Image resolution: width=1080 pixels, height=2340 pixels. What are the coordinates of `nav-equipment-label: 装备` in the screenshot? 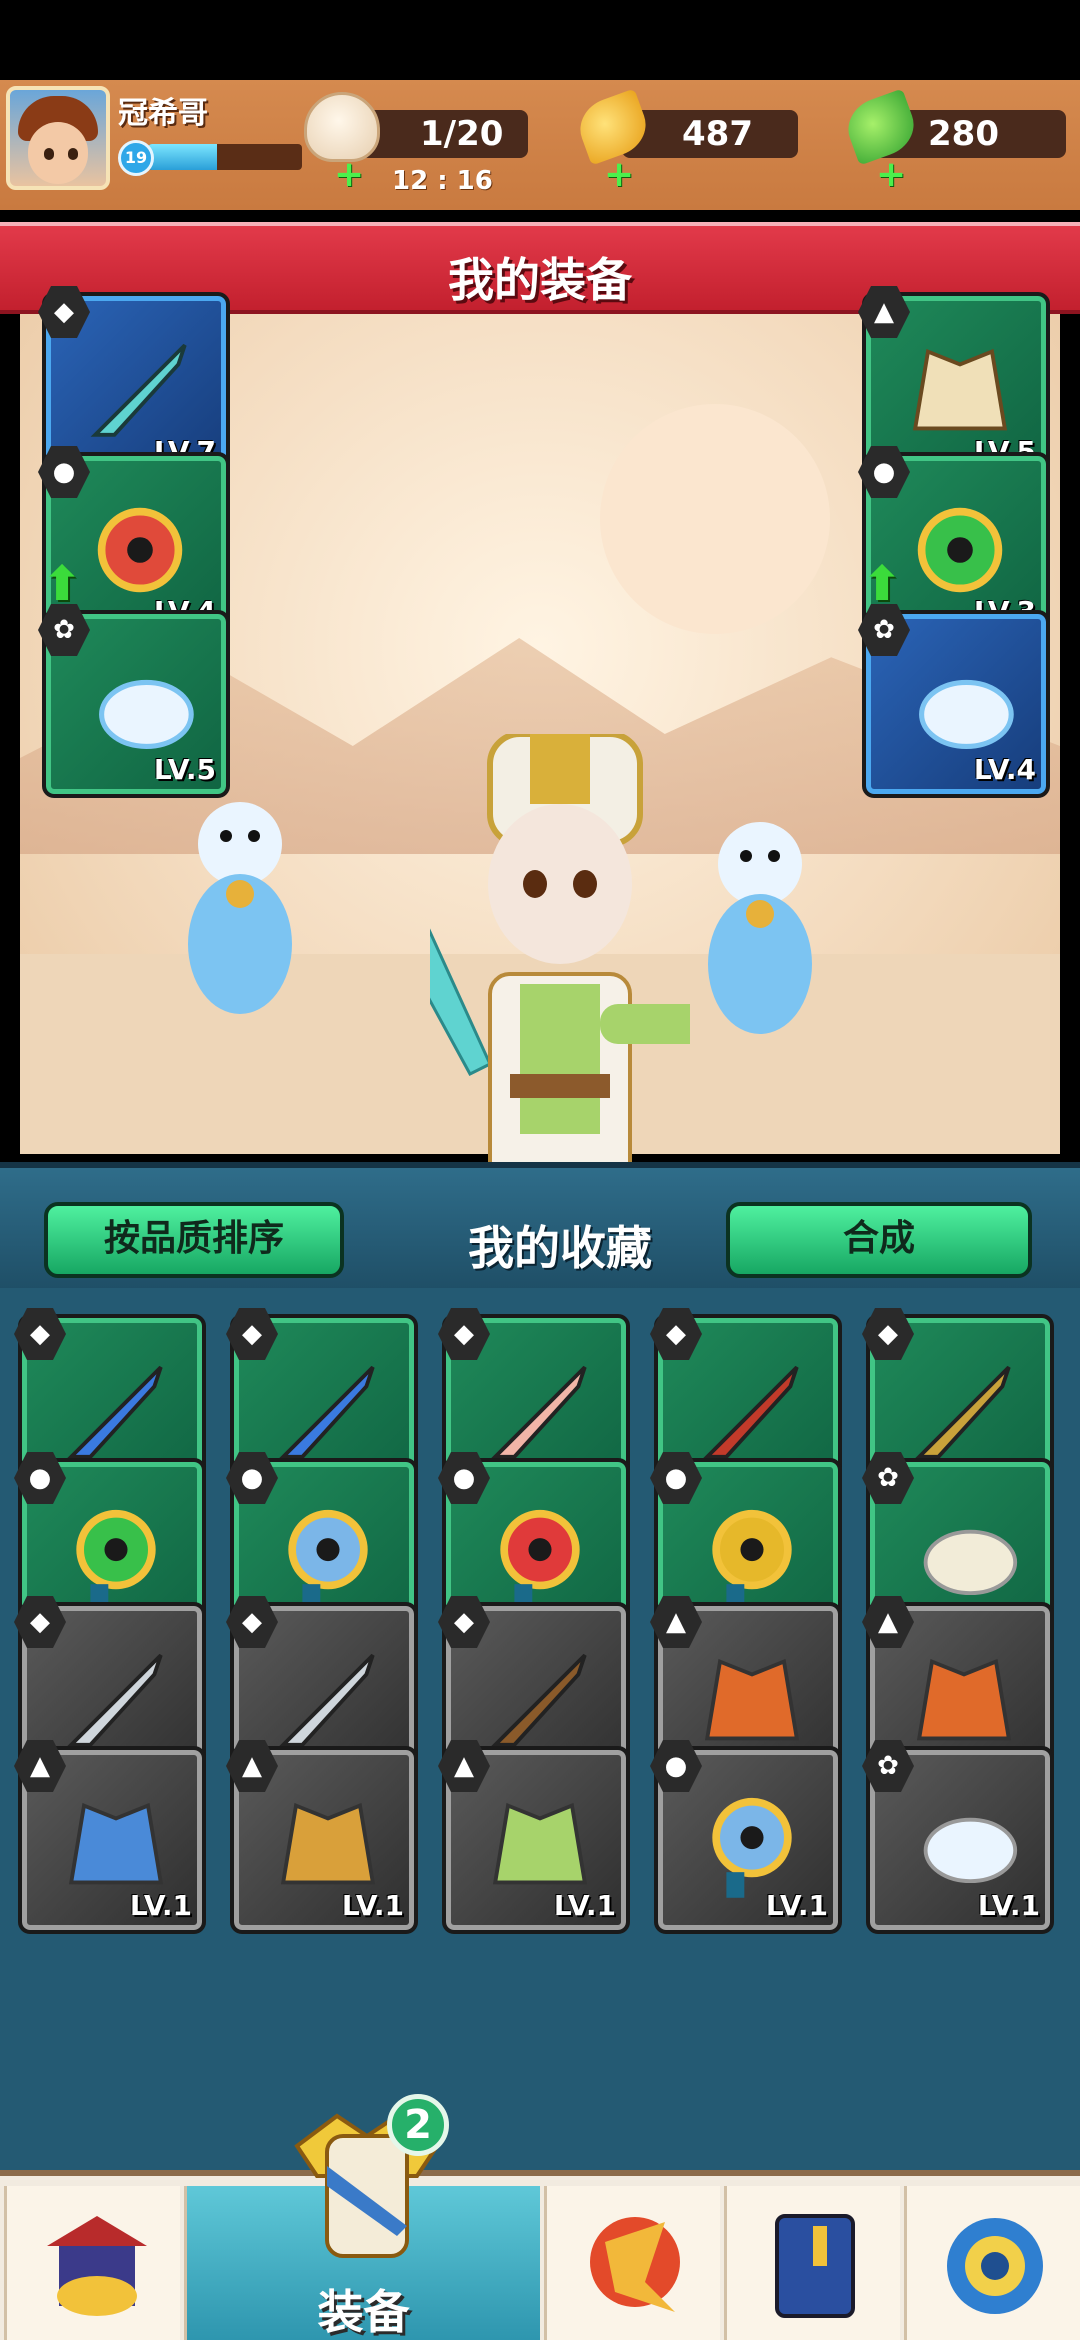 It's located at (363, 2312).